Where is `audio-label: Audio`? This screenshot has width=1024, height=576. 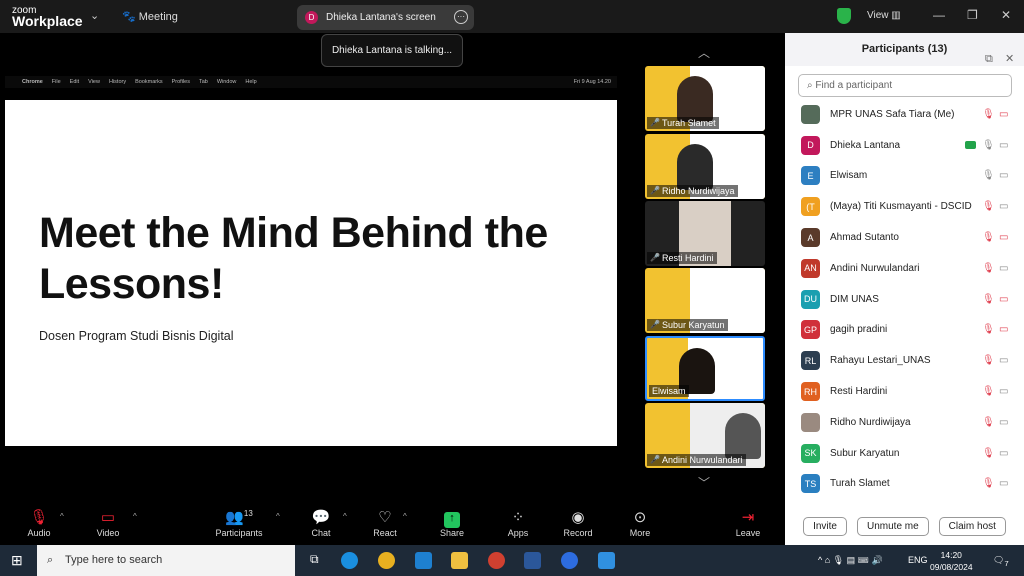
audio-label: Audio is located at coordinates (39, 533).